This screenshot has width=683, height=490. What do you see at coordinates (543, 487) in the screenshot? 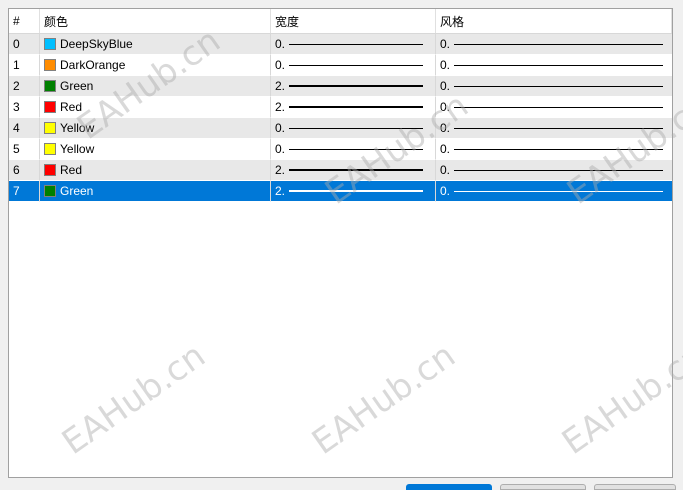
I see `cancel-button` at bounding box center [543, 487].